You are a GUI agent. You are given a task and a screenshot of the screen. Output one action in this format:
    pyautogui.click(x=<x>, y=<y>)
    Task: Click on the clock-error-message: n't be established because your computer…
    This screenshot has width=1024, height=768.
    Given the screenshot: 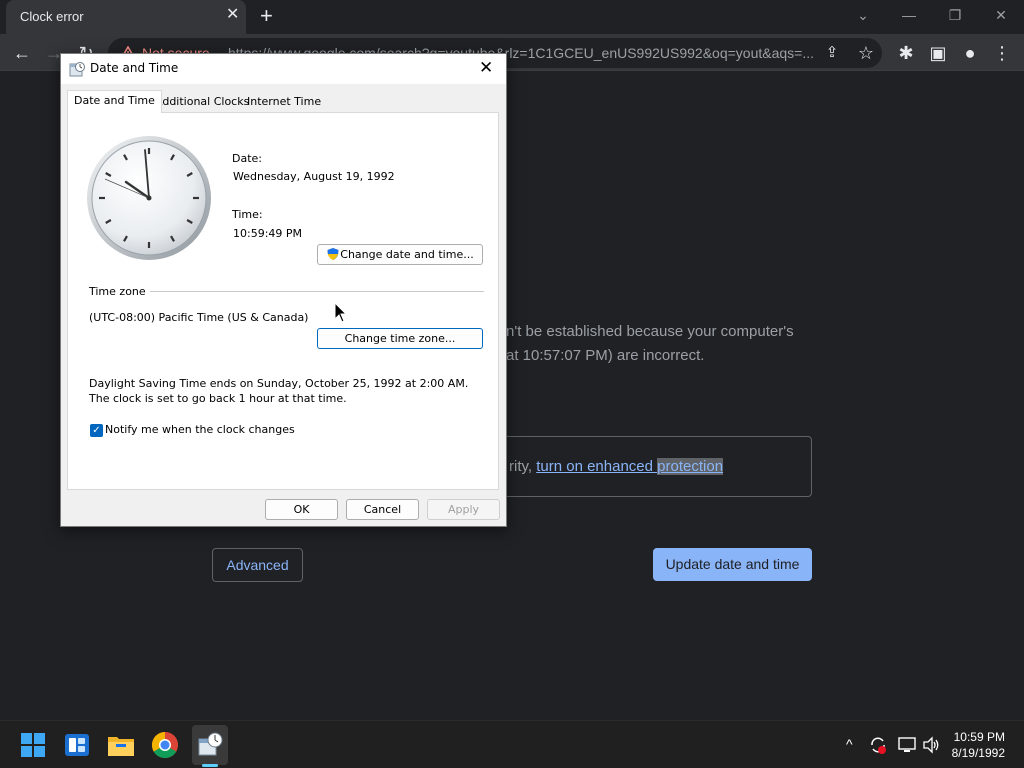 What is the action you would take?
    pyautogui.click(x=661, y=344)
    